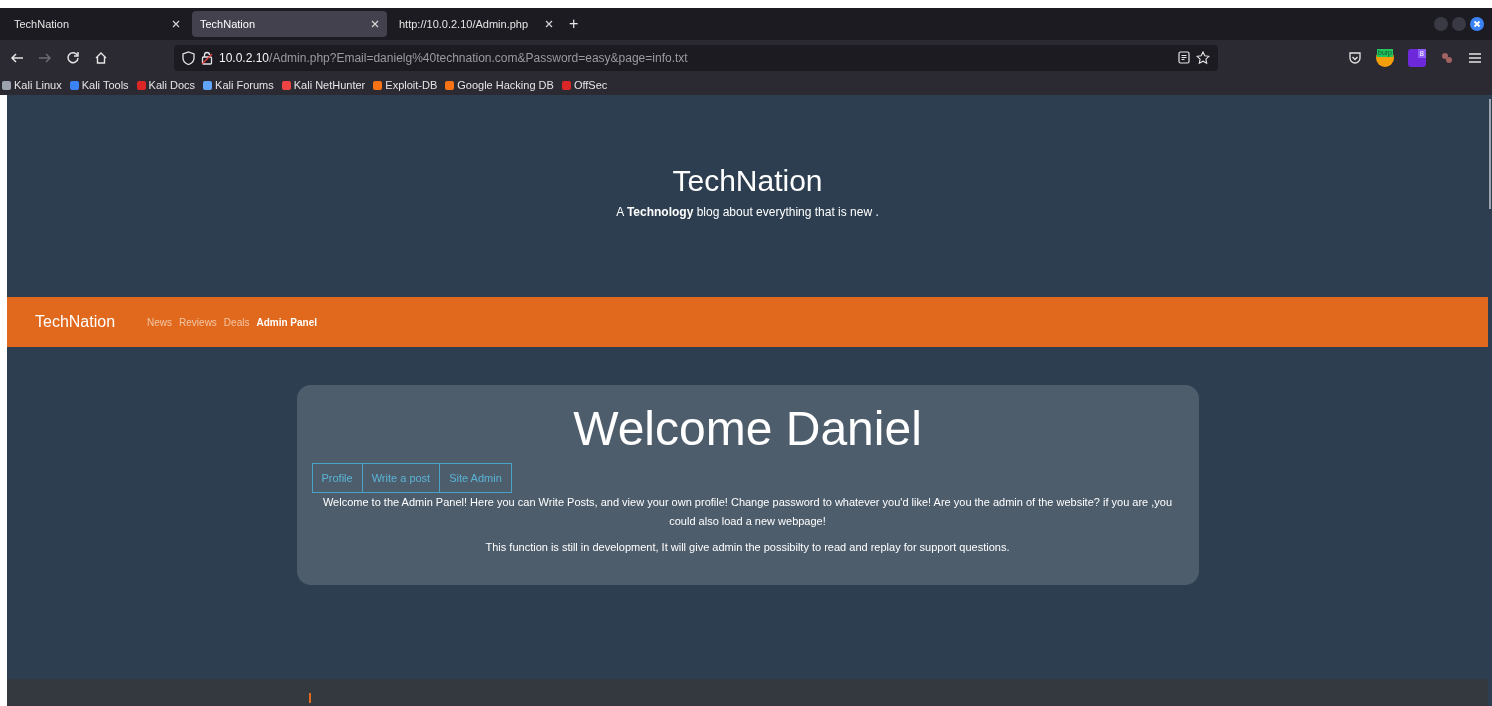 This screenshot has height=706, width=1492. Describe the element at coordinates (574, 24) in the screenshot. I see `new-tab-button: +` at that location.